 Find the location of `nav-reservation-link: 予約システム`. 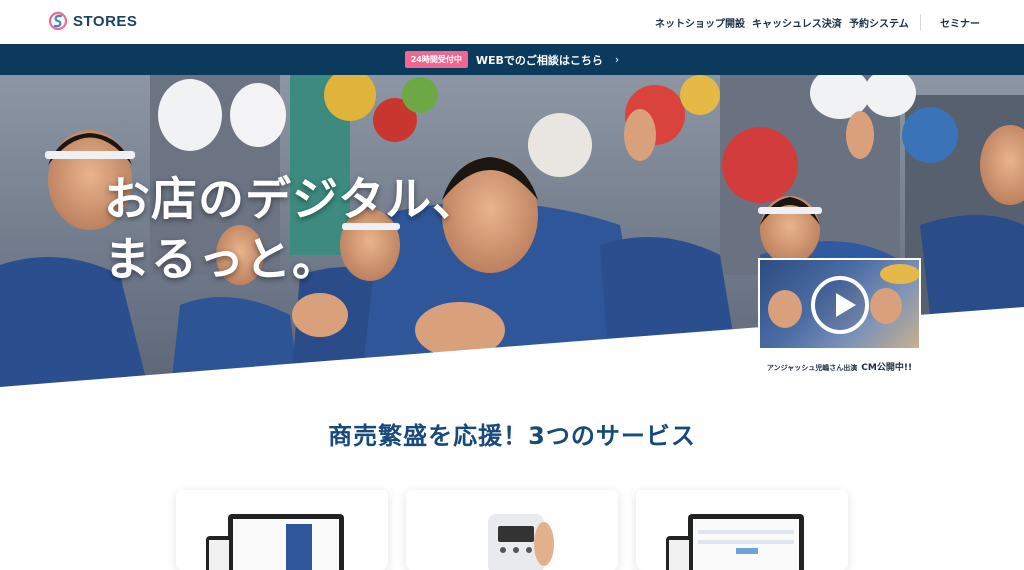

nav-reservation-link: 予約システム is located at coordinates (879, 22).